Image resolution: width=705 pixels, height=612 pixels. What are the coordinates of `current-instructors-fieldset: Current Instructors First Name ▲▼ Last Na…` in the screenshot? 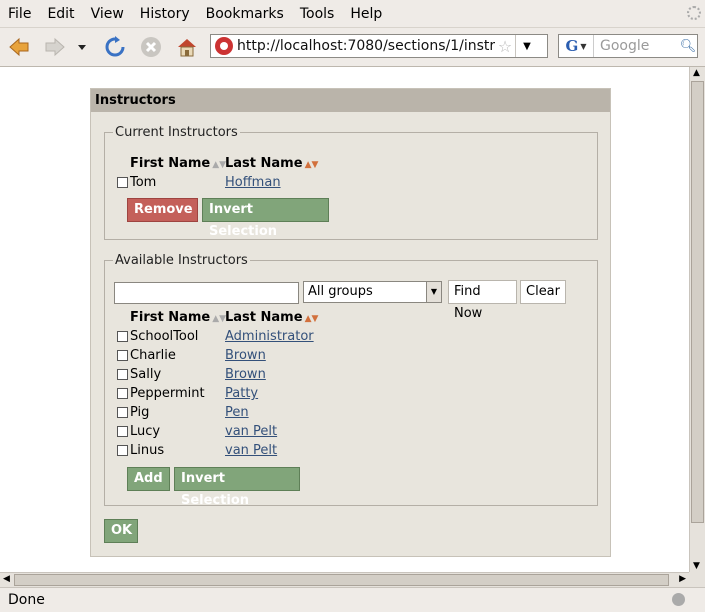 It's located at (351, 182).